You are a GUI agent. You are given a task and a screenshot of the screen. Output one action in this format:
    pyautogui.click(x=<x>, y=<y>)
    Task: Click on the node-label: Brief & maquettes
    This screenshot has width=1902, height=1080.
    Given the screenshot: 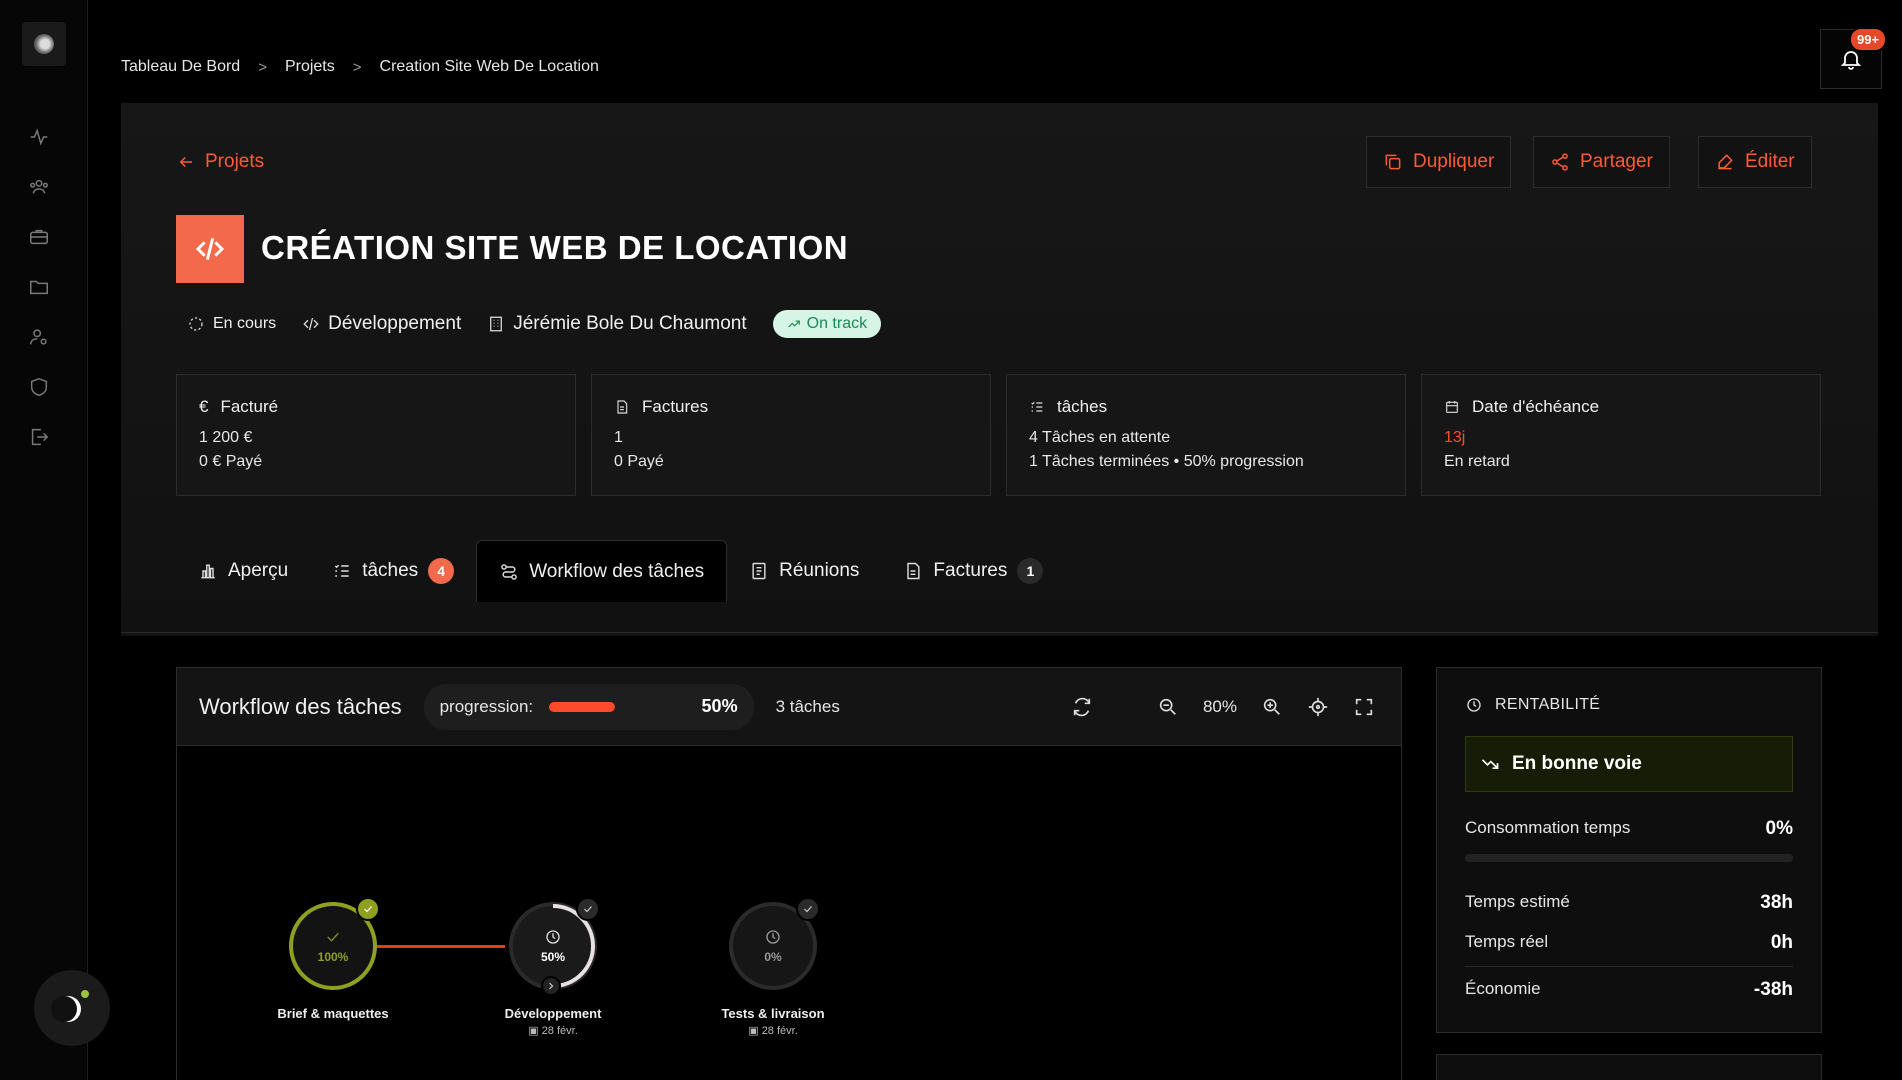 What is the action you would take?
    pyautogui.click(x=333, y=1013)
    